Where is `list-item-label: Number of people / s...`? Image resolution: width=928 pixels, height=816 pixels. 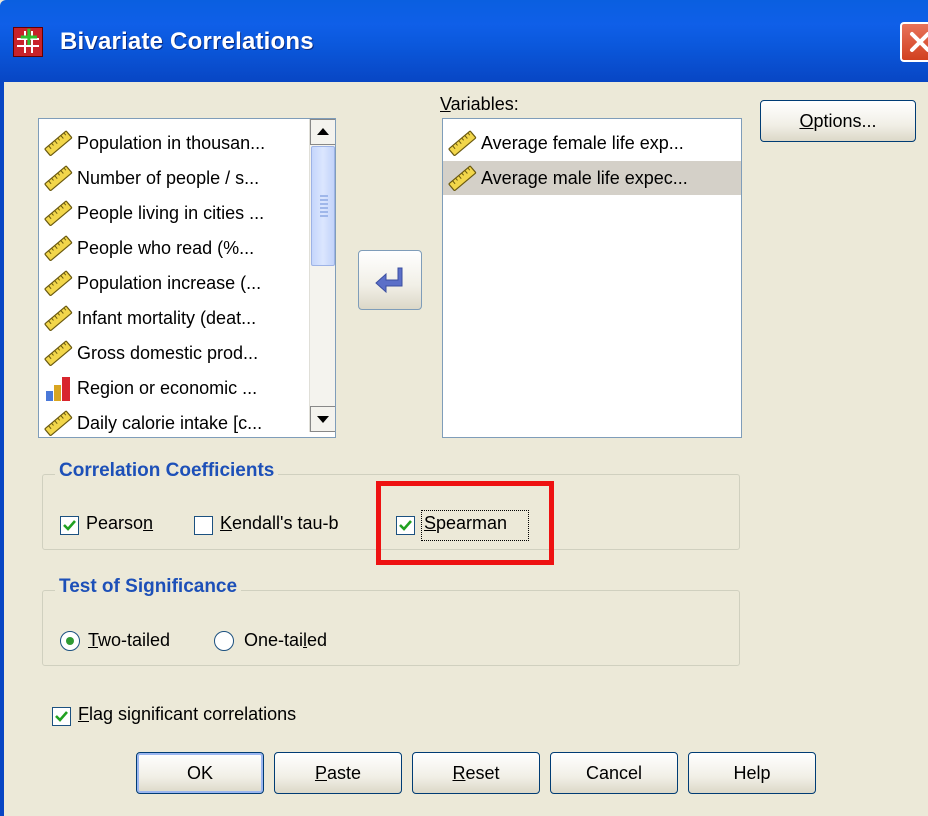
list-item-label: Number of people / s... is located at coordinates (168, 177).